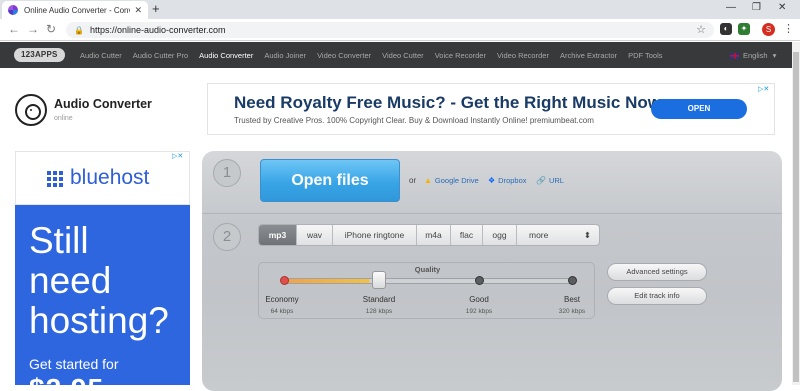  I want to click on reload-icon: ↻, so click(51, 29).